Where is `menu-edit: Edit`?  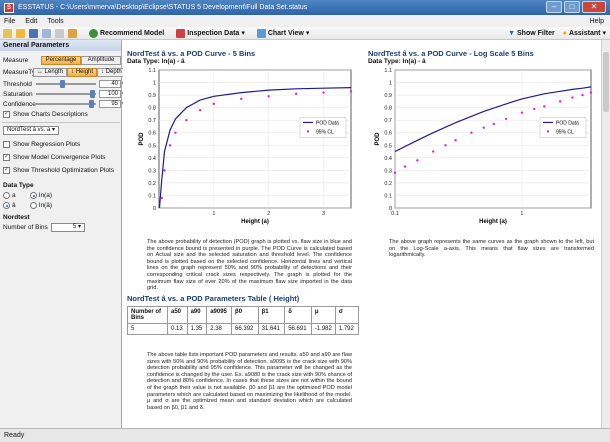
menu-edit: Edit is located at coordinates (31, 21).